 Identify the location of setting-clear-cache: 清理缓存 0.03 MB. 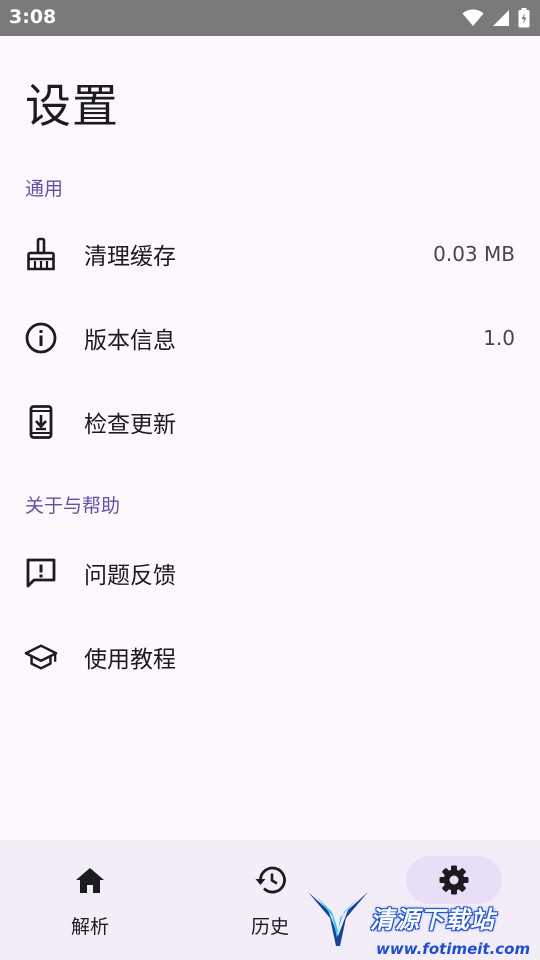
(270, 254).